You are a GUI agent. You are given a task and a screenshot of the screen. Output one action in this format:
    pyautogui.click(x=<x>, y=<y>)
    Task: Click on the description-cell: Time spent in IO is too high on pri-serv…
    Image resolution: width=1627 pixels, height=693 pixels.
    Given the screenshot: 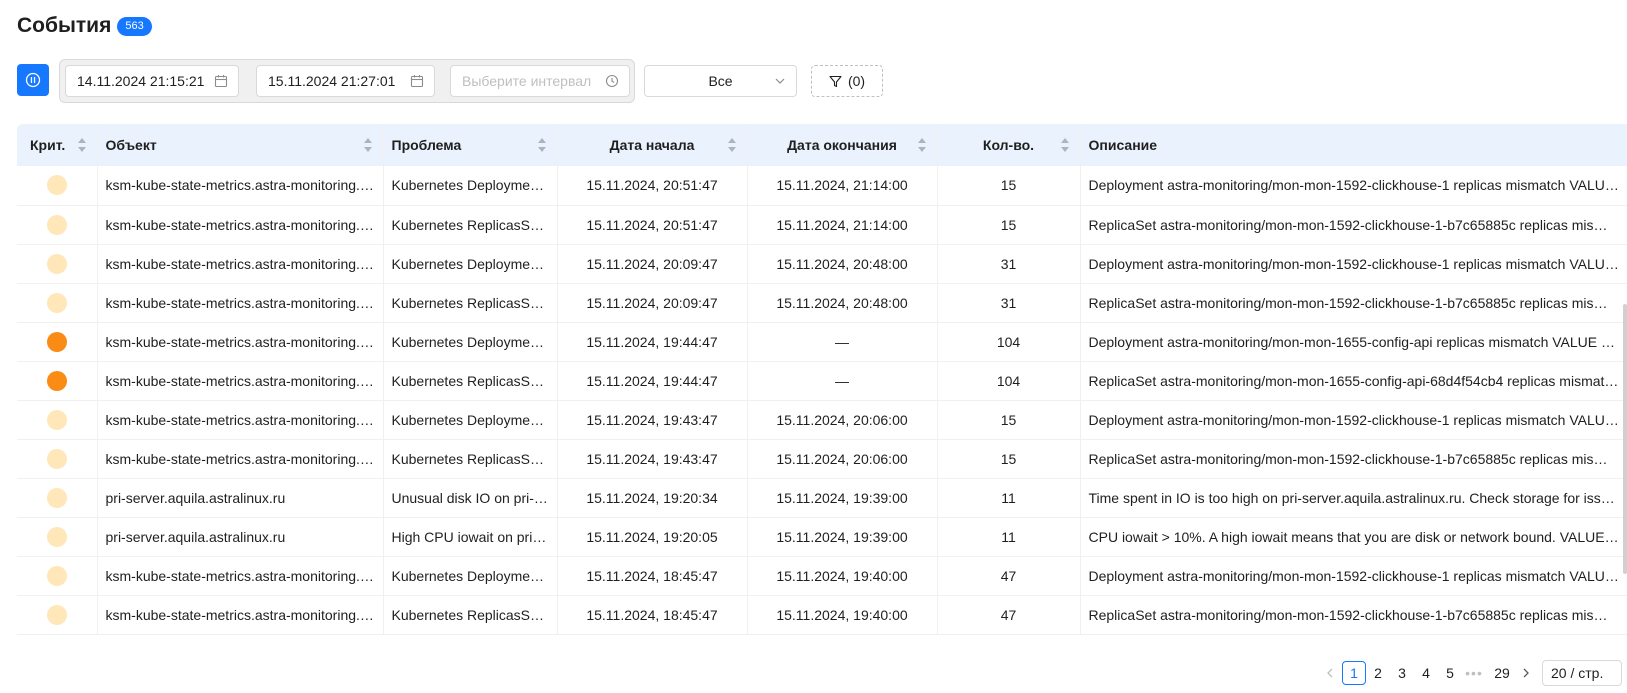 What is the action you would take?
    pyautogui.click(x=1353, y=498)
    